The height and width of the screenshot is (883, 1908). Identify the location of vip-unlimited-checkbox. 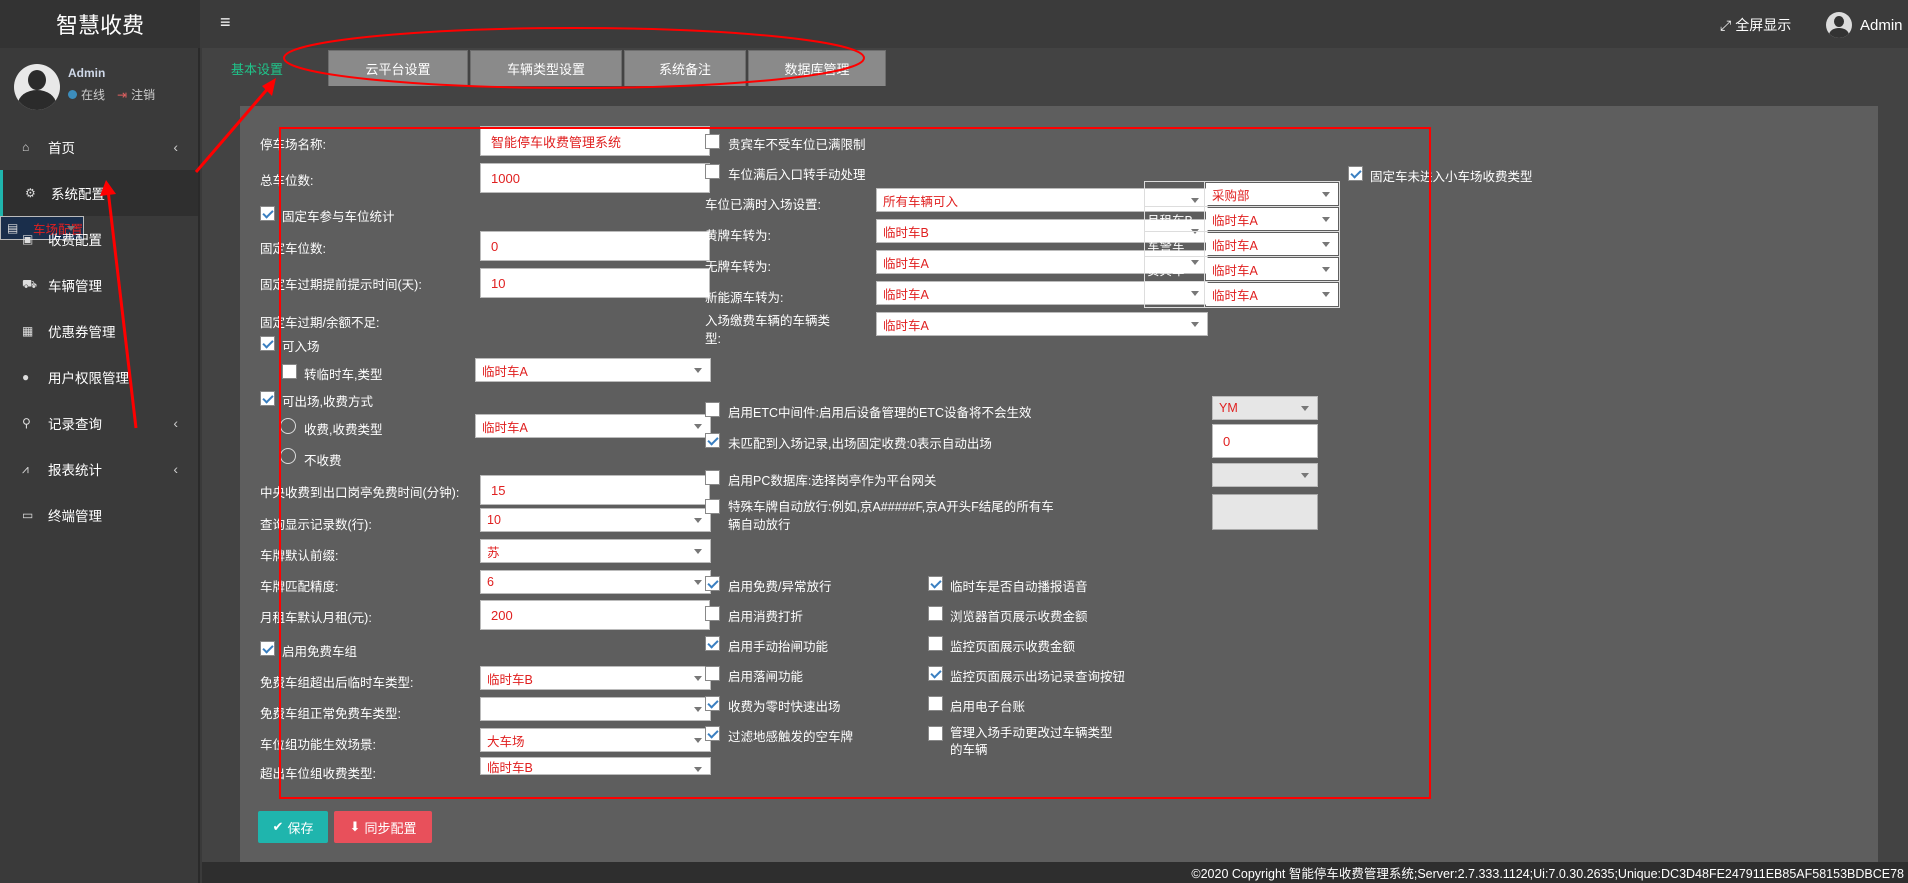
(712, 141).